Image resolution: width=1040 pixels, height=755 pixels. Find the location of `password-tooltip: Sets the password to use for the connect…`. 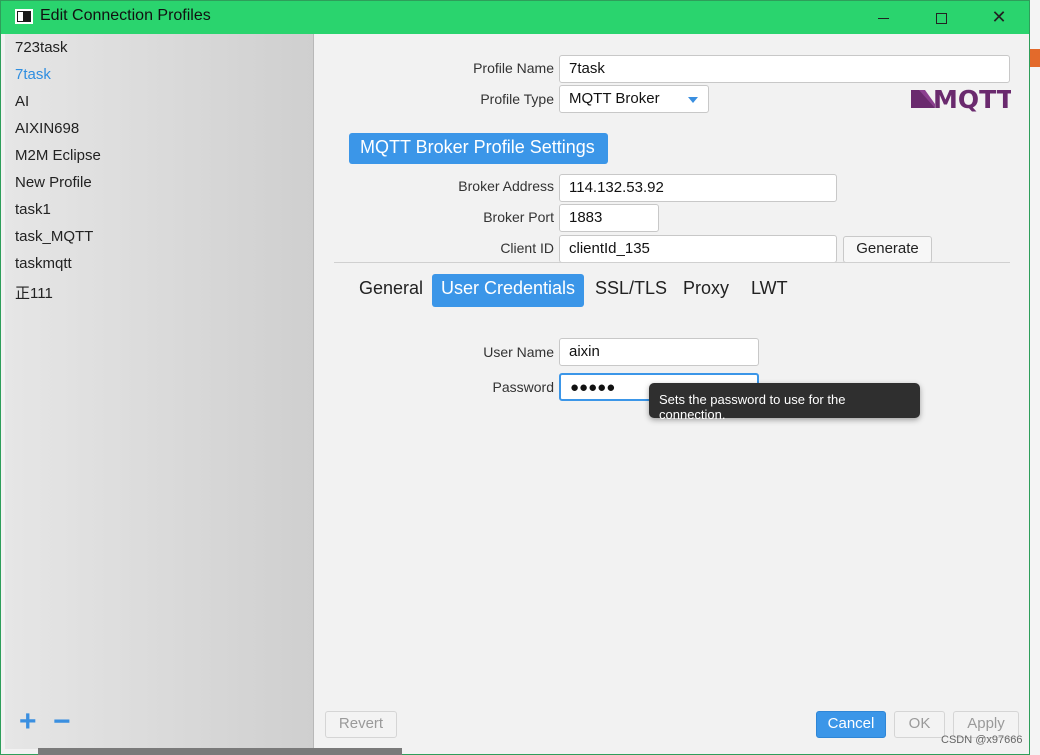

password-tooltip: Sets the password to use for the connect… is located at coordinates (784, 402).